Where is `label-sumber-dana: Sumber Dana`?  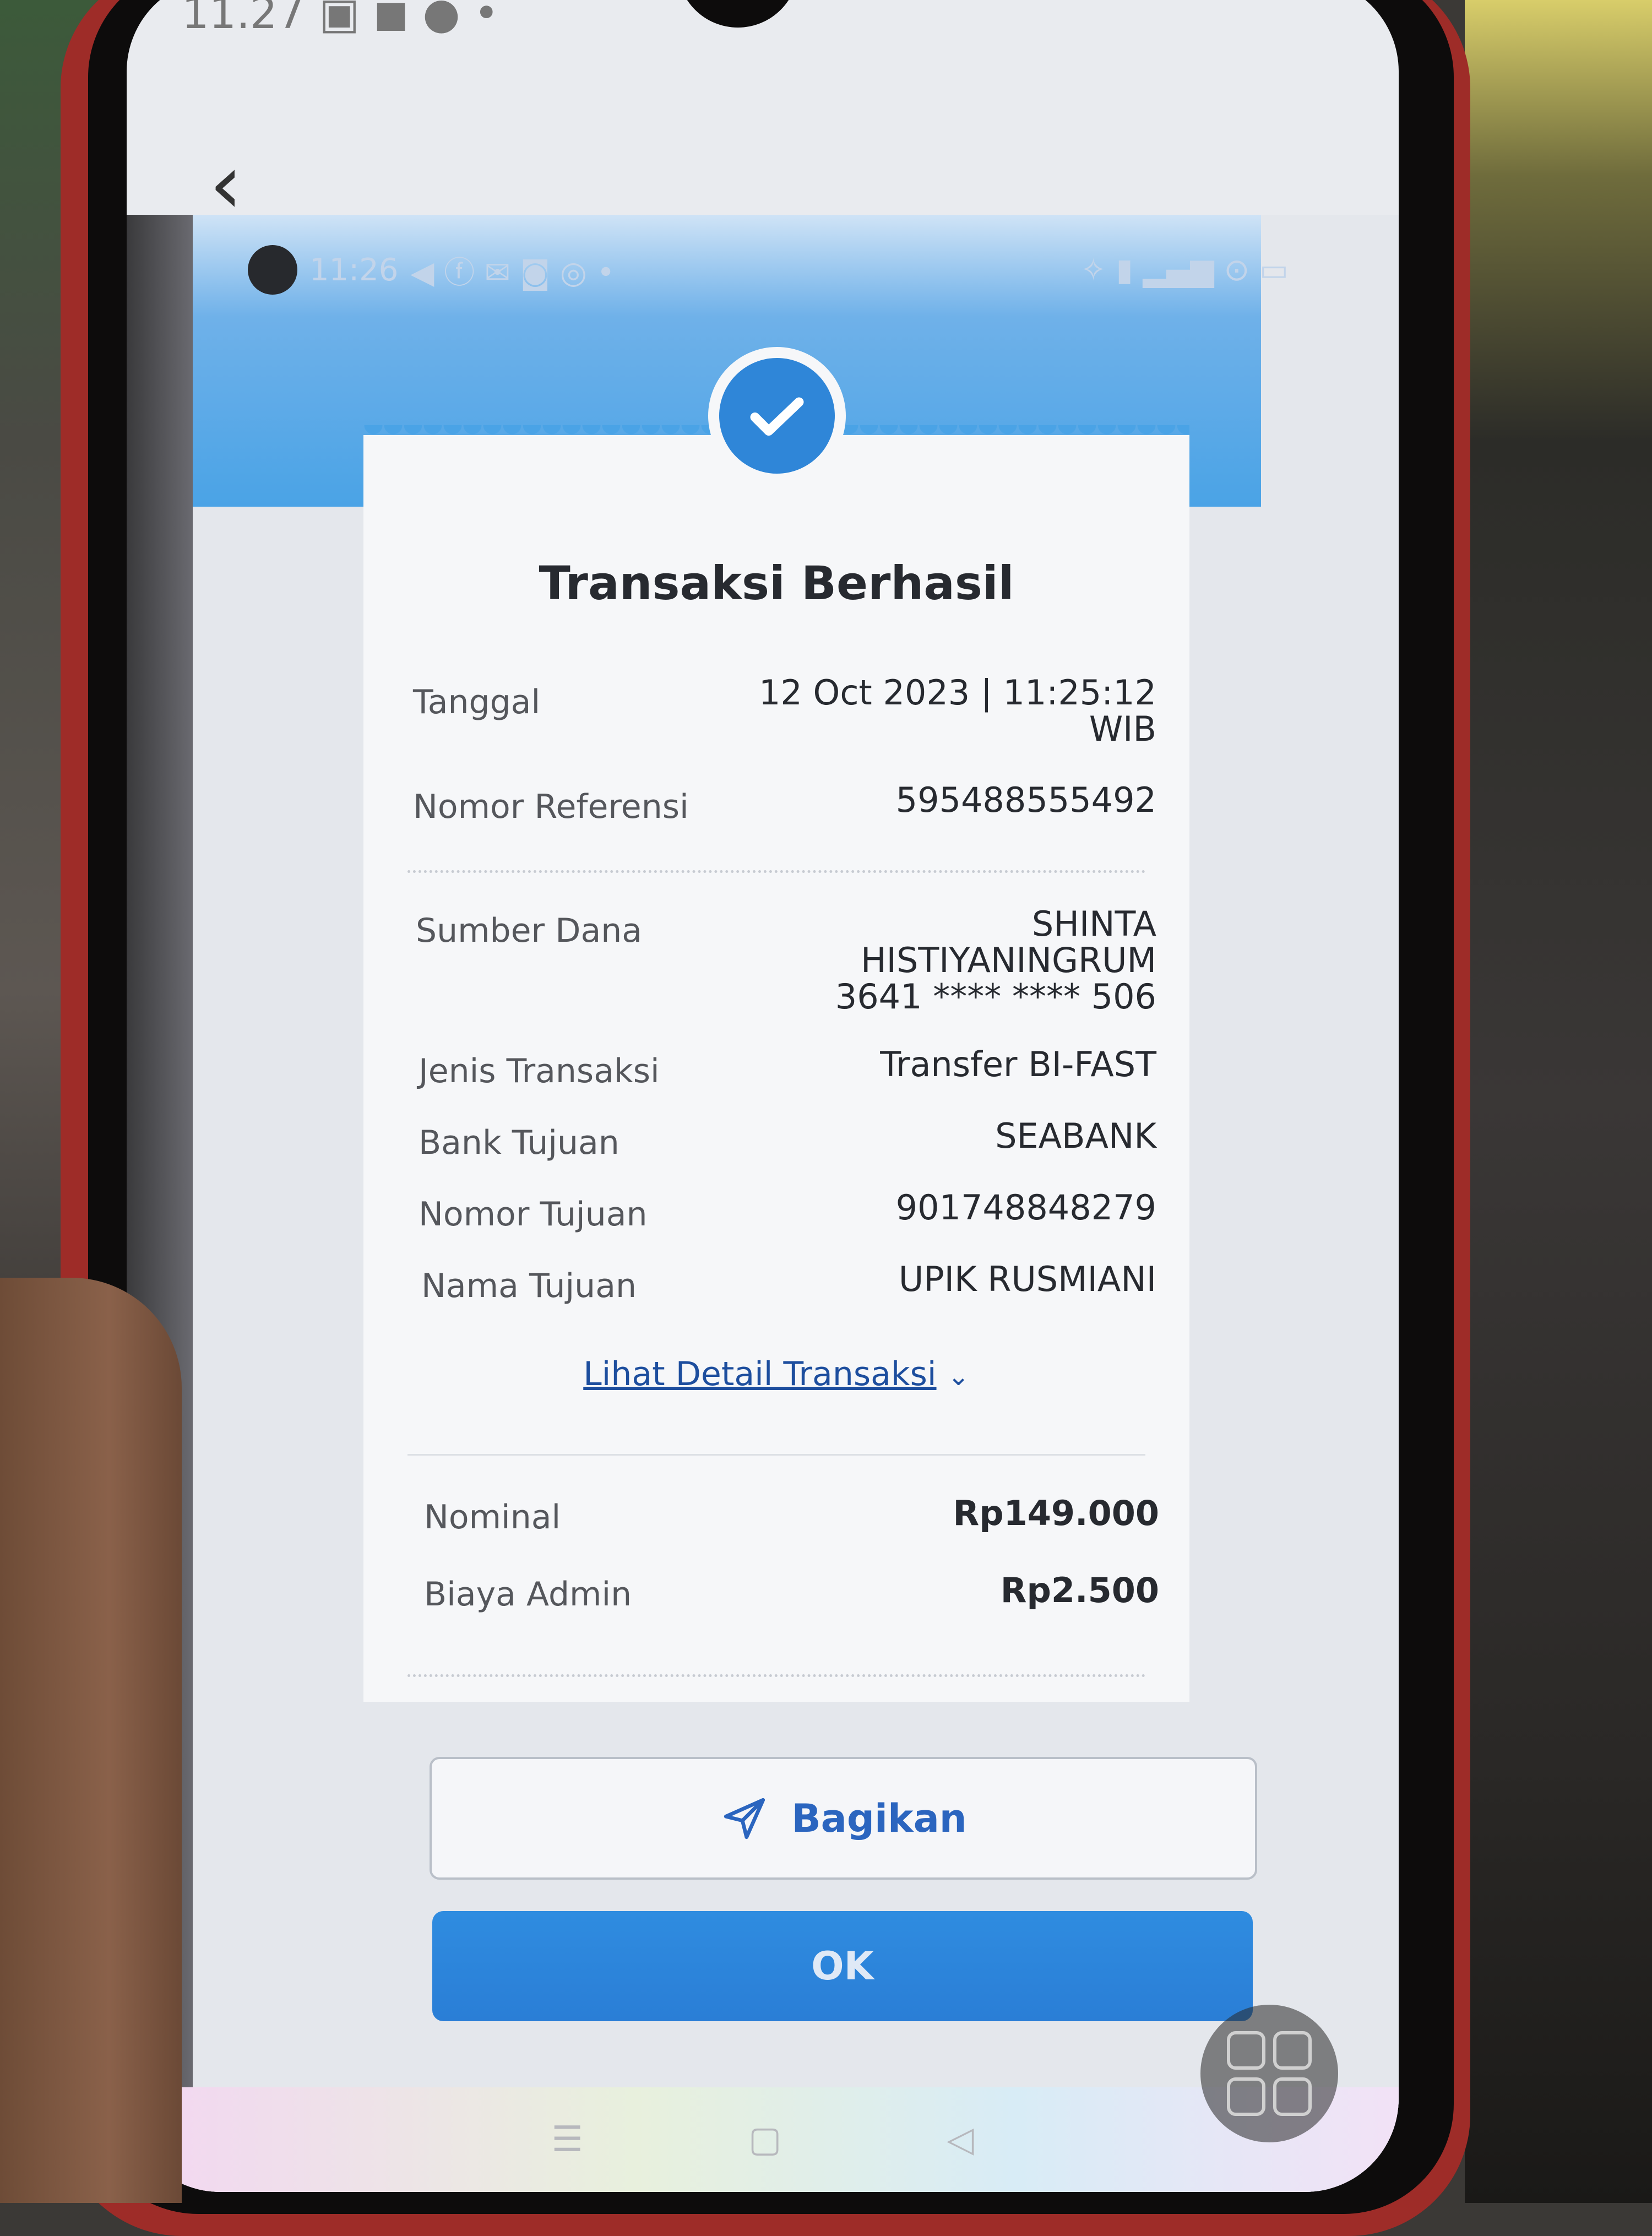
label-sumber-dana: Sumber Dana is located at coordinates (529, 931).